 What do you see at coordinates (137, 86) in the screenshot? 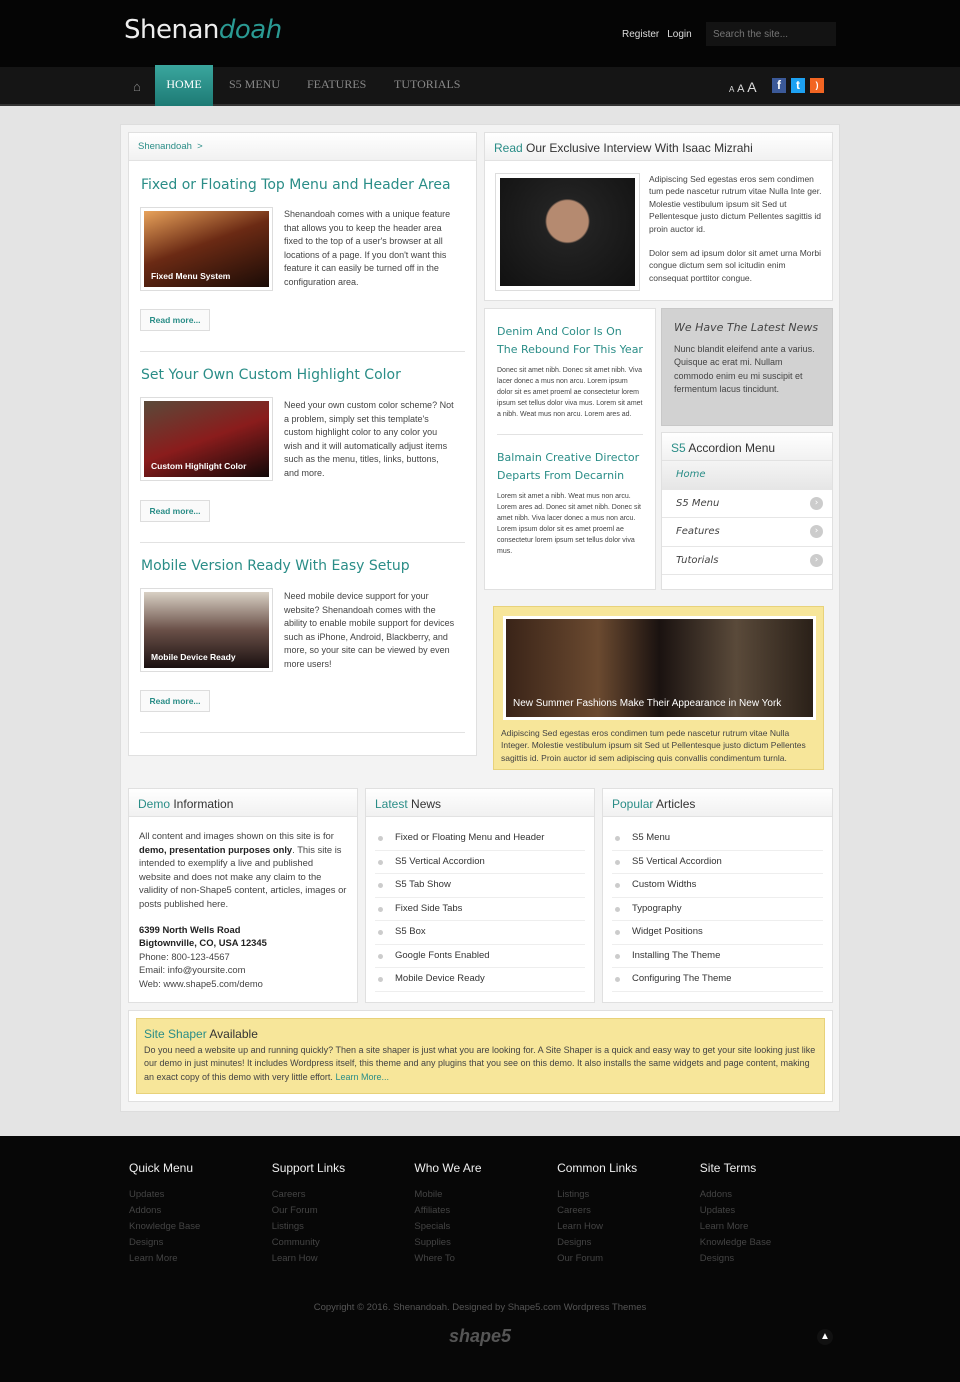
I see `home-icon: ⌂` at bounding box center [137, 86].